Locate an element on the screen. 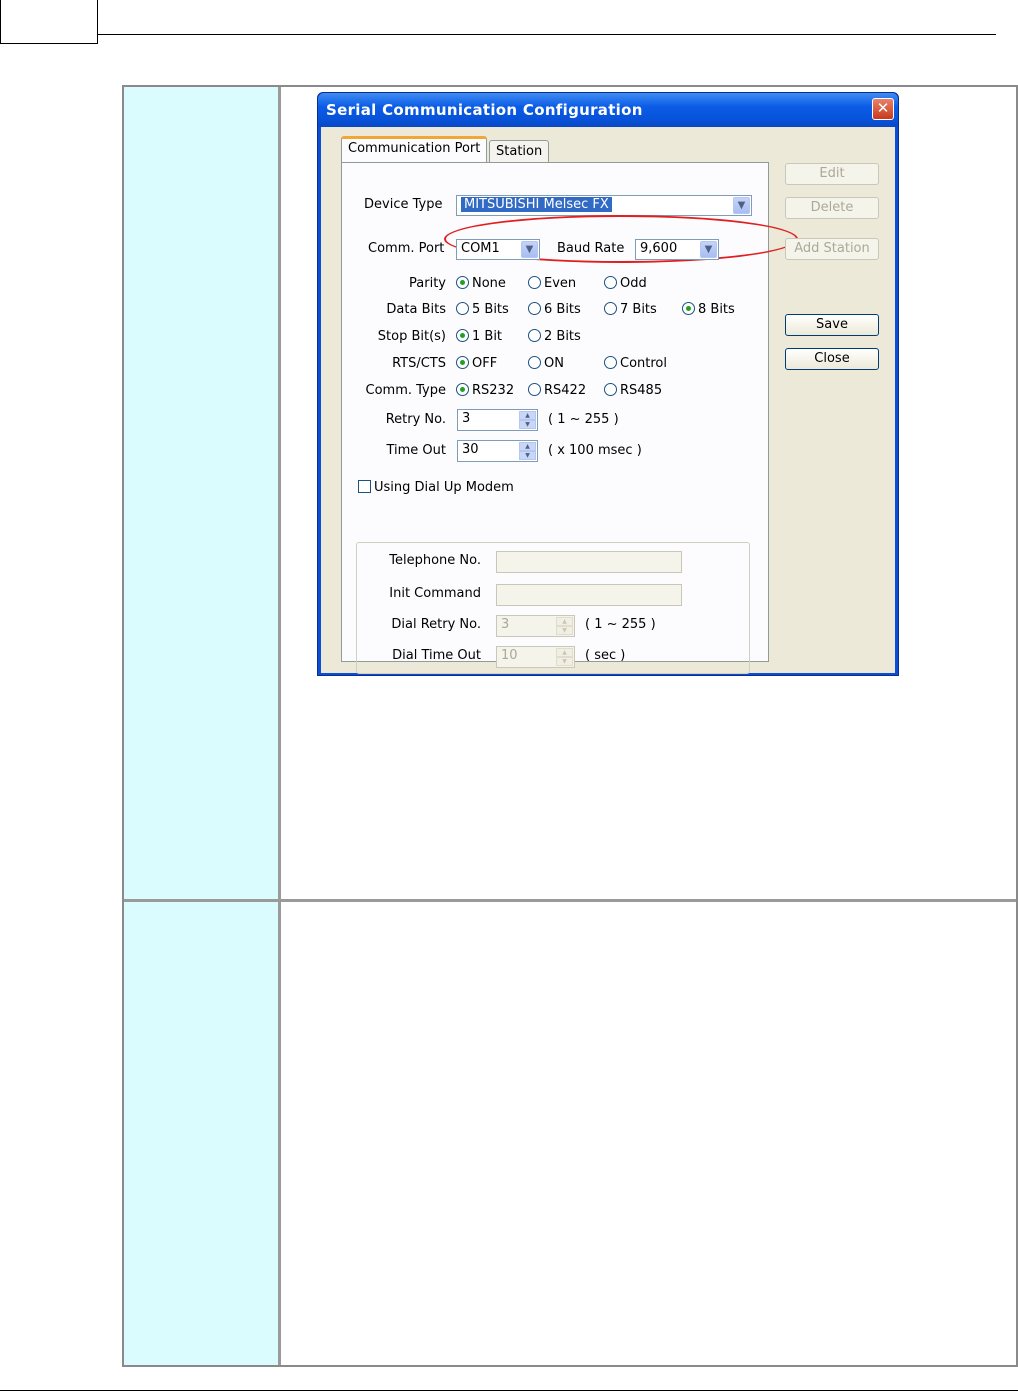 Image resolution: width=1018 pixels, height=1397 pixels. footer-rule is located at coordinates (509, 1390).